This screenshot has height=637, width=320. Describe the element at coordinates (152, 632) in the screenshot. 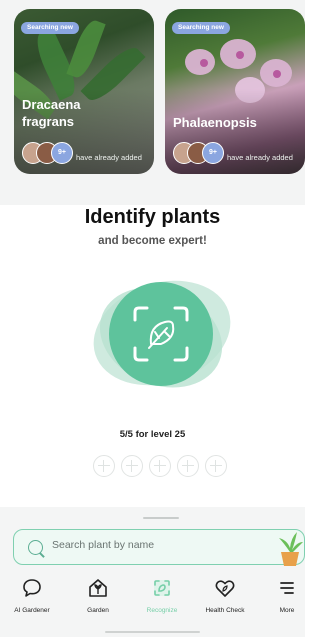

I see `home-indicator` at that location.